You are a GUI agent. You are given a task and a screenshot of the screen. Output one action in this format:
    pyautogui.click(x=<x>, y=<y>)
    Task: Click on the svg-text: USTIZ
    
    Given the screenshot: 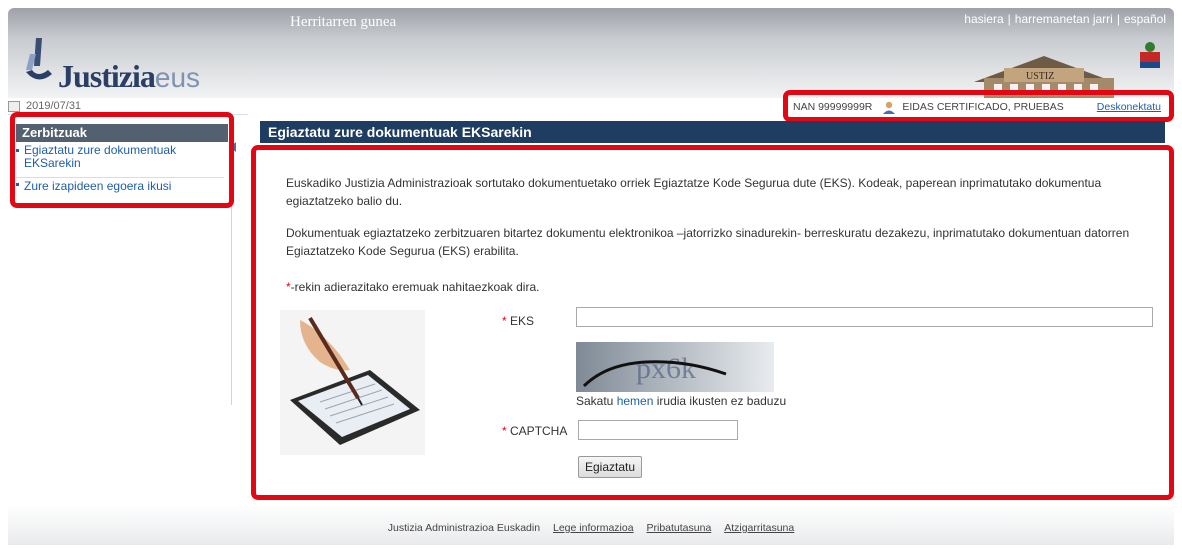 What is the action you would take?
    pyautogui.click(x=1040, y=76)
    